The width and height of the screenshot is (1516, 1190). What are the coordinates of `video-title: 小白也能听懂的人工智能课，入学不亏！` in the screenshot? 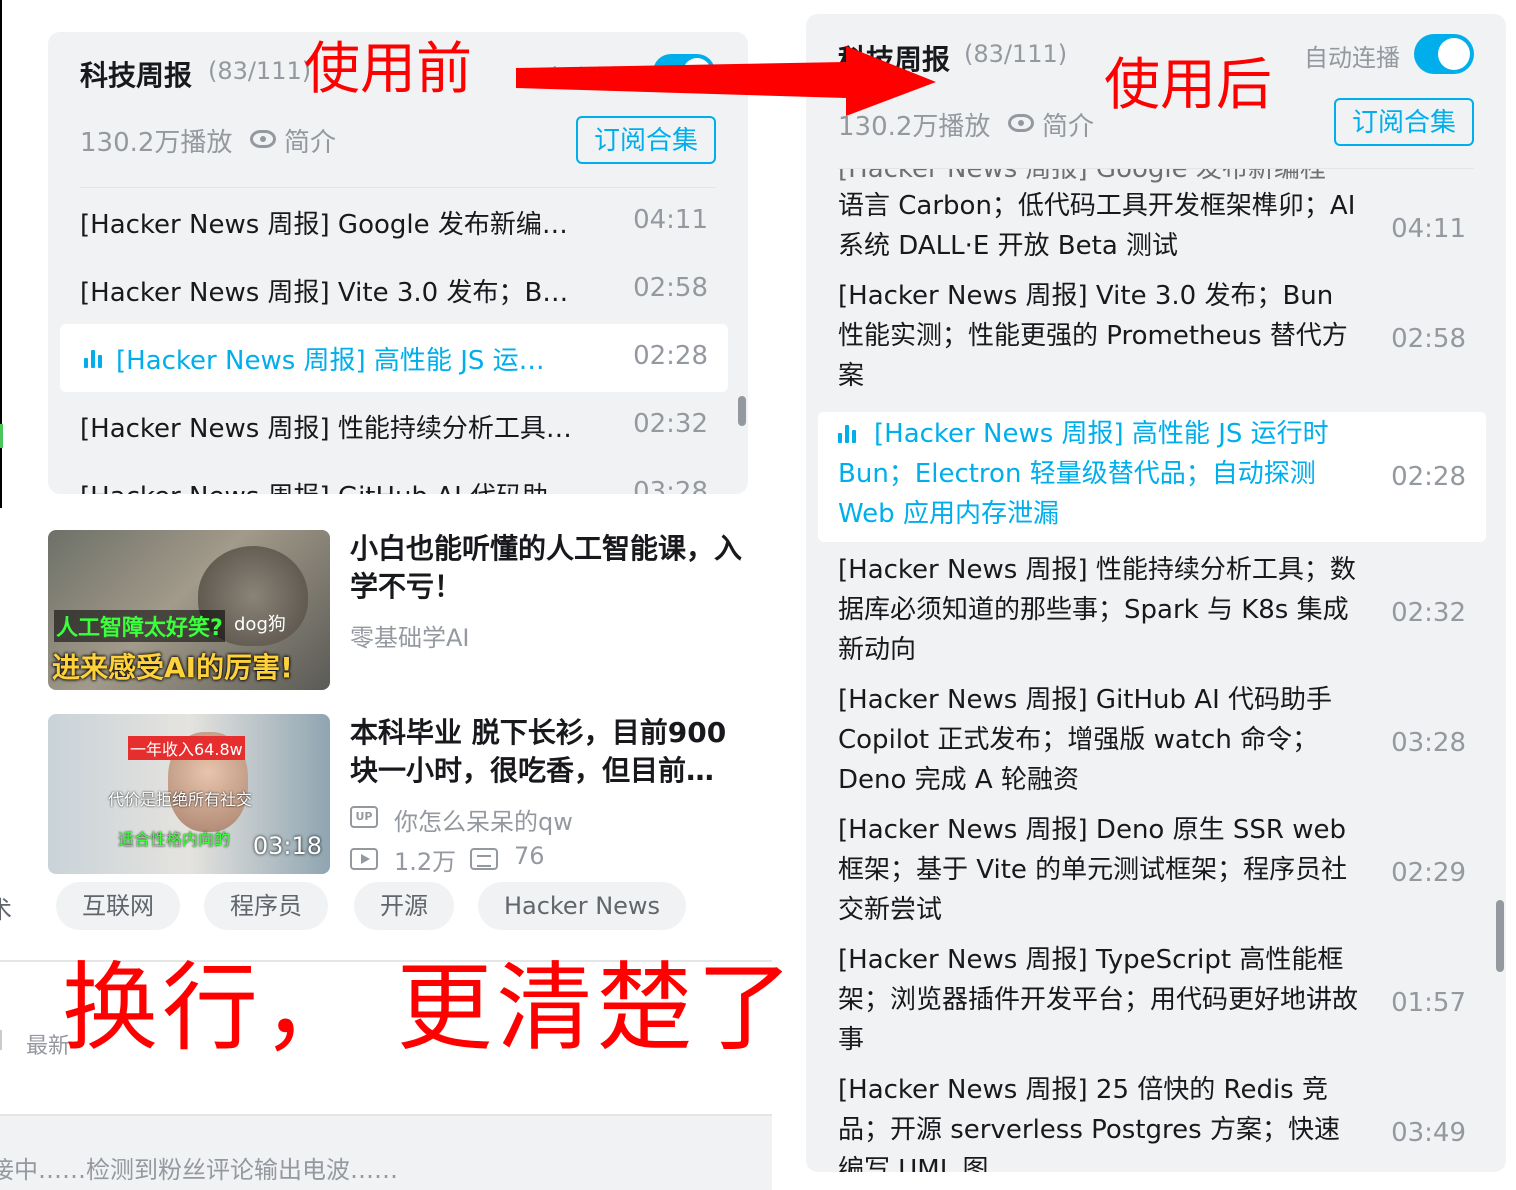 It's located at (550, 568).